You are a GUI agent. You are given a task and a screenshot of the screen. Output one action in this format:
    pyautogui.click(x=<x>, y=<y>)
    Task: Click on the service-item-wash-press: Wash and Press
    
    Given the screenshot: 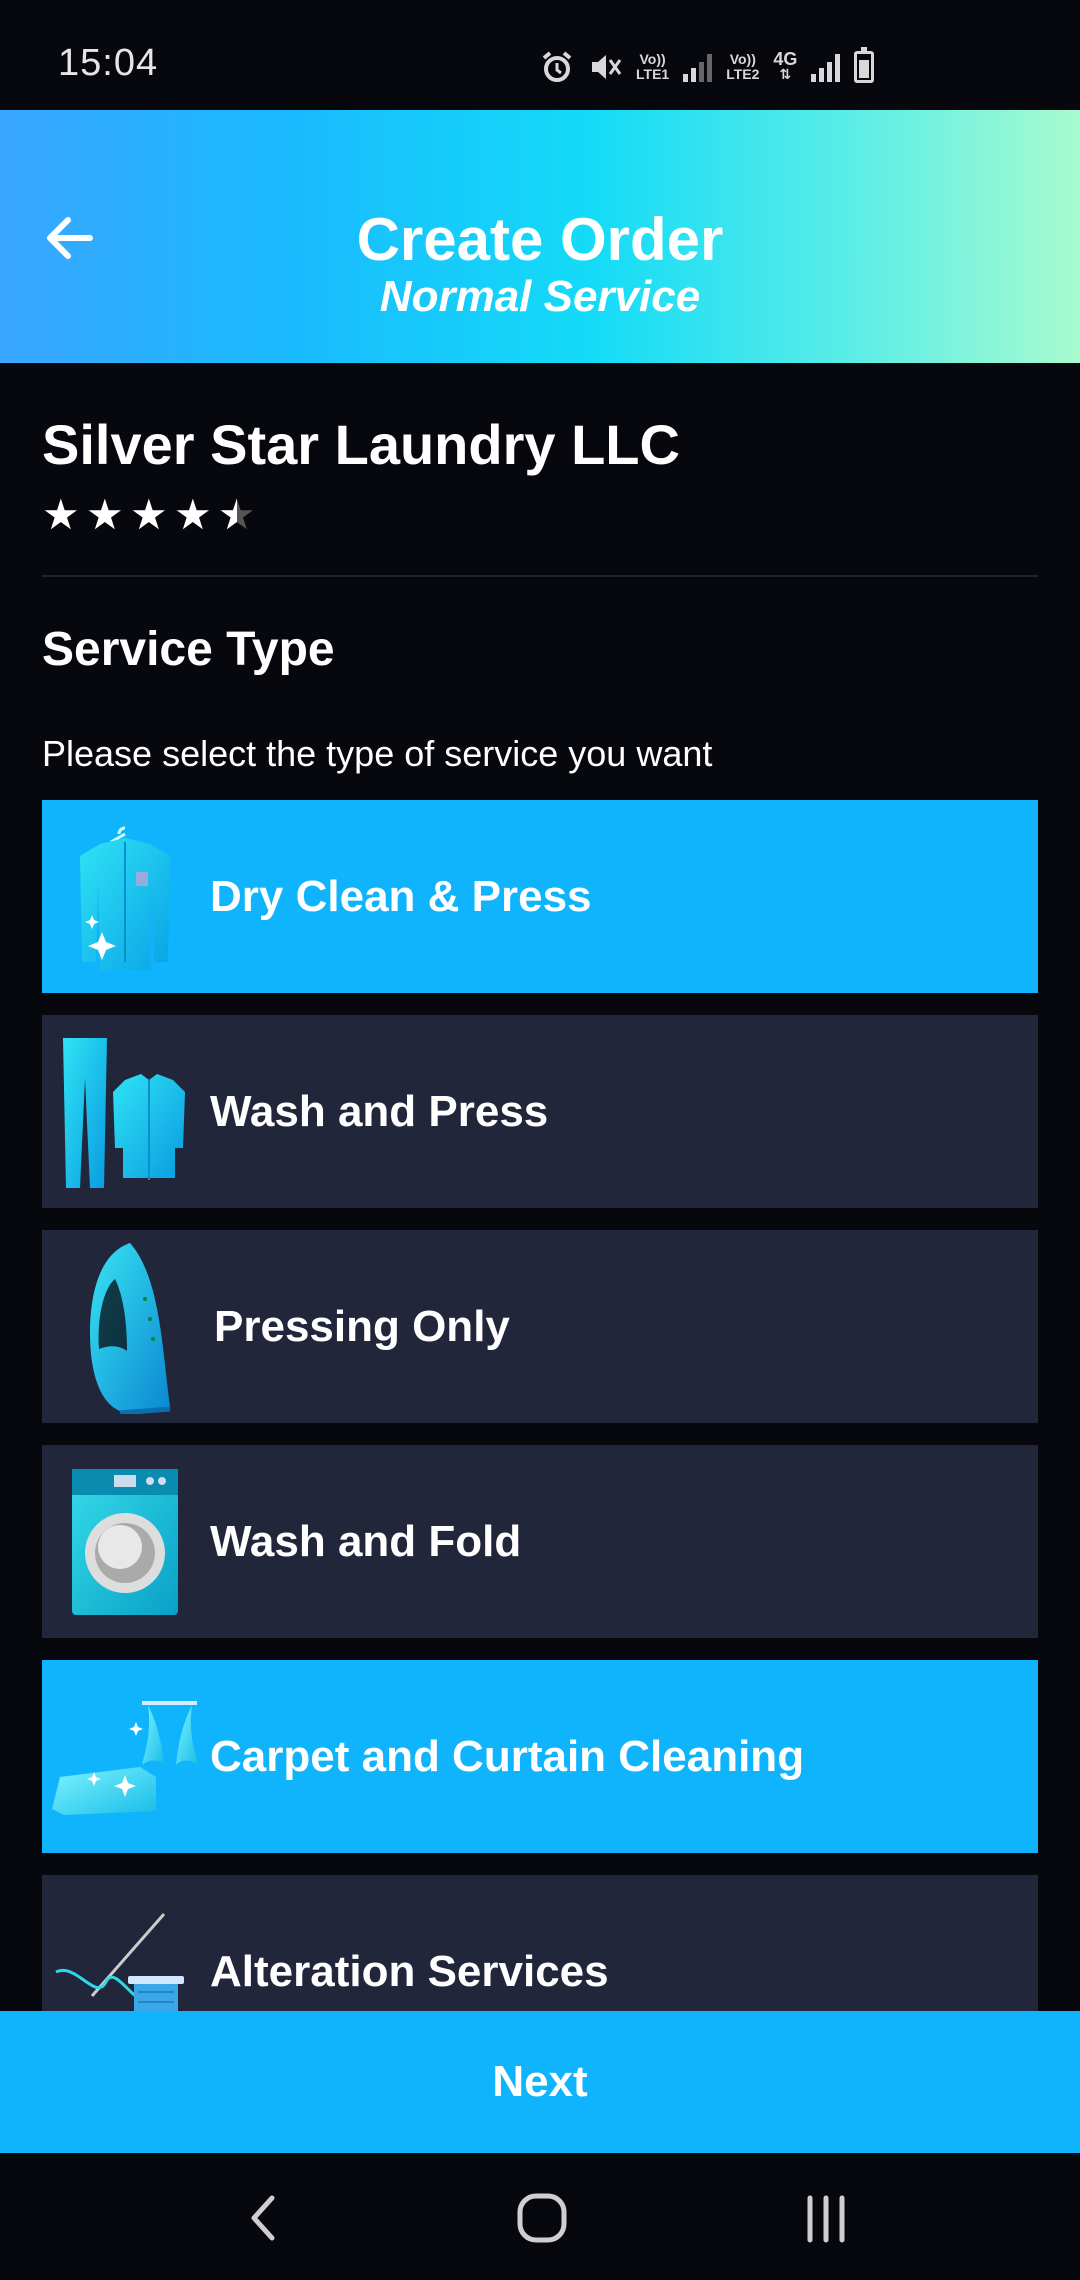 What is the action you would take?
    pyautogui.click(x=540, y=1111)
    